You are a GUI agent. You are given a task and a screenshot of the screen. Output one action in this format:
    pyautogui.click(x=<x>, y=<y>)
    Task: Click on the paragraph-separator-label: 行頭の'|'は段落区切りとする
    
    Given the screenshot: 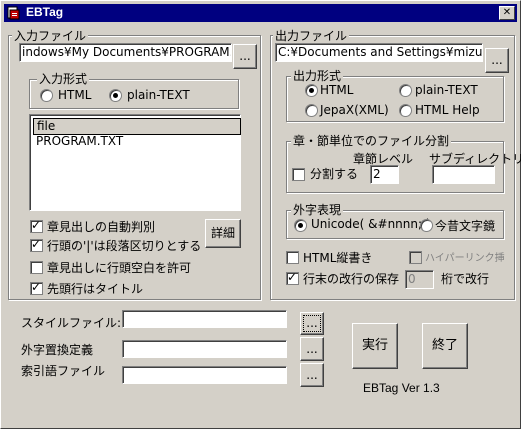 What is the action you would take?
    pyautogui.click(x=124, y=246)
    